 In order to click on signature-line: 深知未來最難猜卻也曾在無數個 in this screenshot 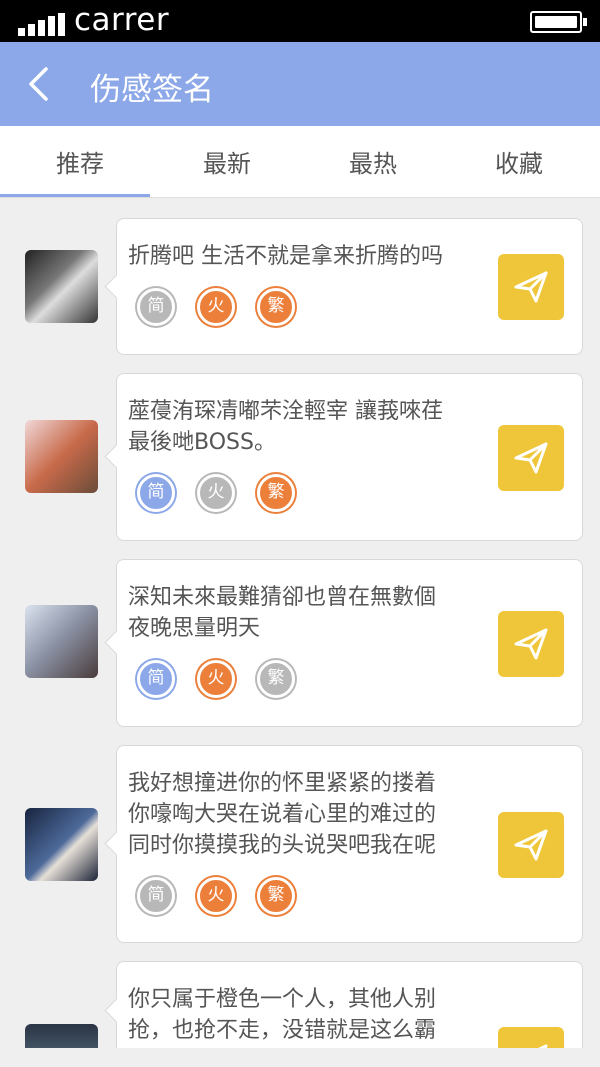, I will do `click(282, 597)`.